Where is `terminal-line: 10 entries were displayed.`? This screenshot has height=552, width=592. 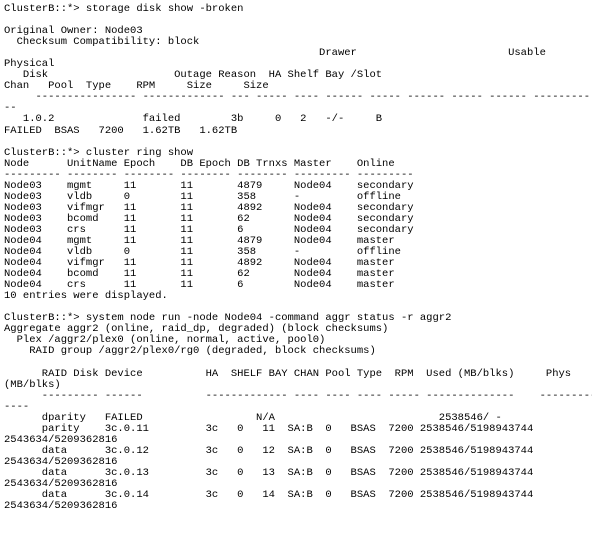
terminal-line: 10 entries were displayed. is located at coordinates (86, 296).